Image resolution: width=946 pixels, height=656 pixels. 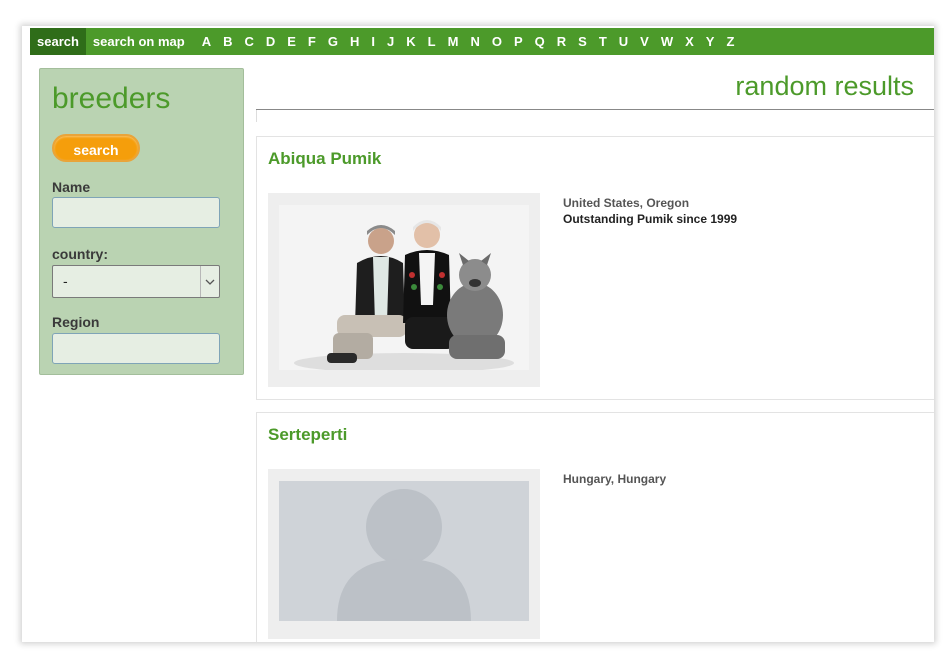 What do you see at coordinates (71, 187) in the screenshot?
I see `name-label: Name` at bounding box center [71, 187].